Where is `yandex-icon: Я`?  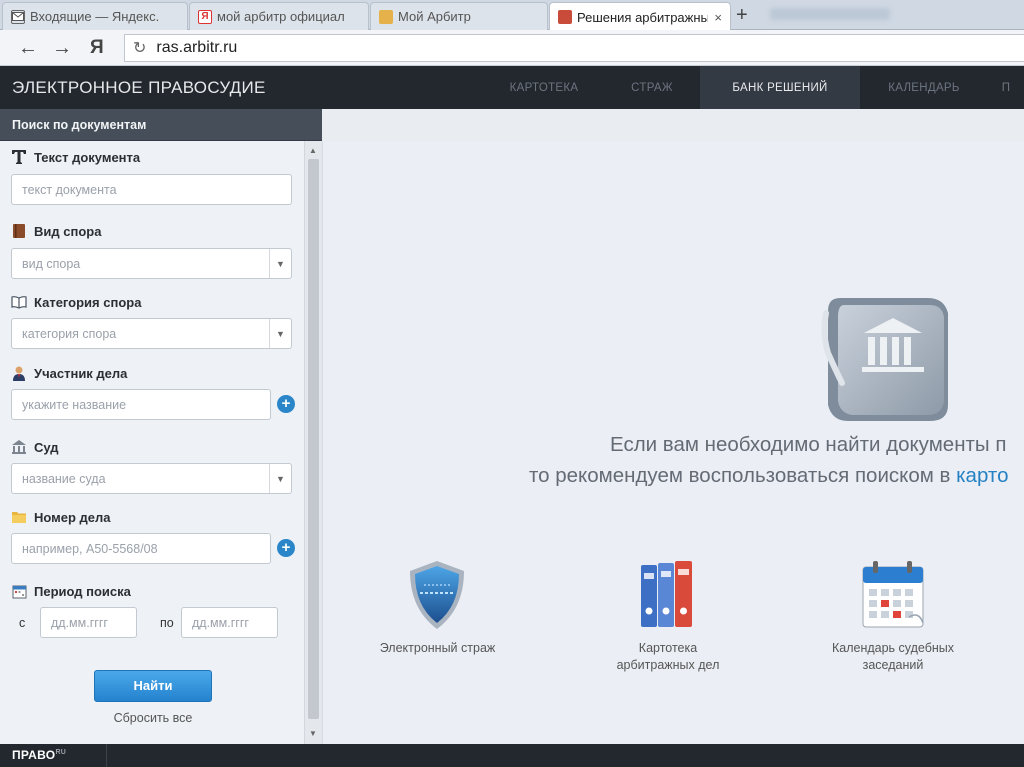 yandex-icon: Я is located at coordinates (205, 16).